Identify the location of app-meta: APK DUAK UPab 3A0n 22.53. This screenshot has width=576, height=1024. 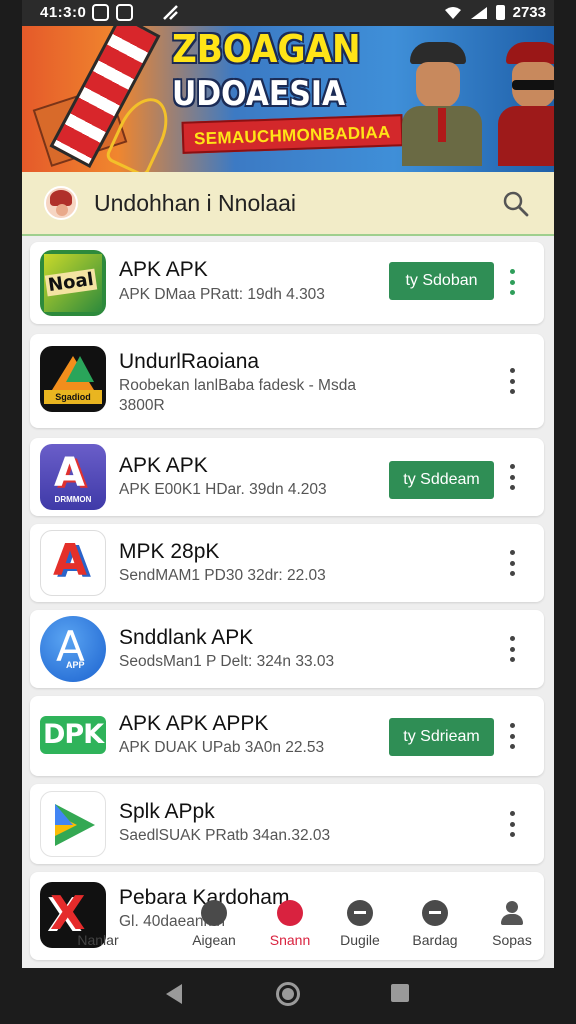
(222, 747).